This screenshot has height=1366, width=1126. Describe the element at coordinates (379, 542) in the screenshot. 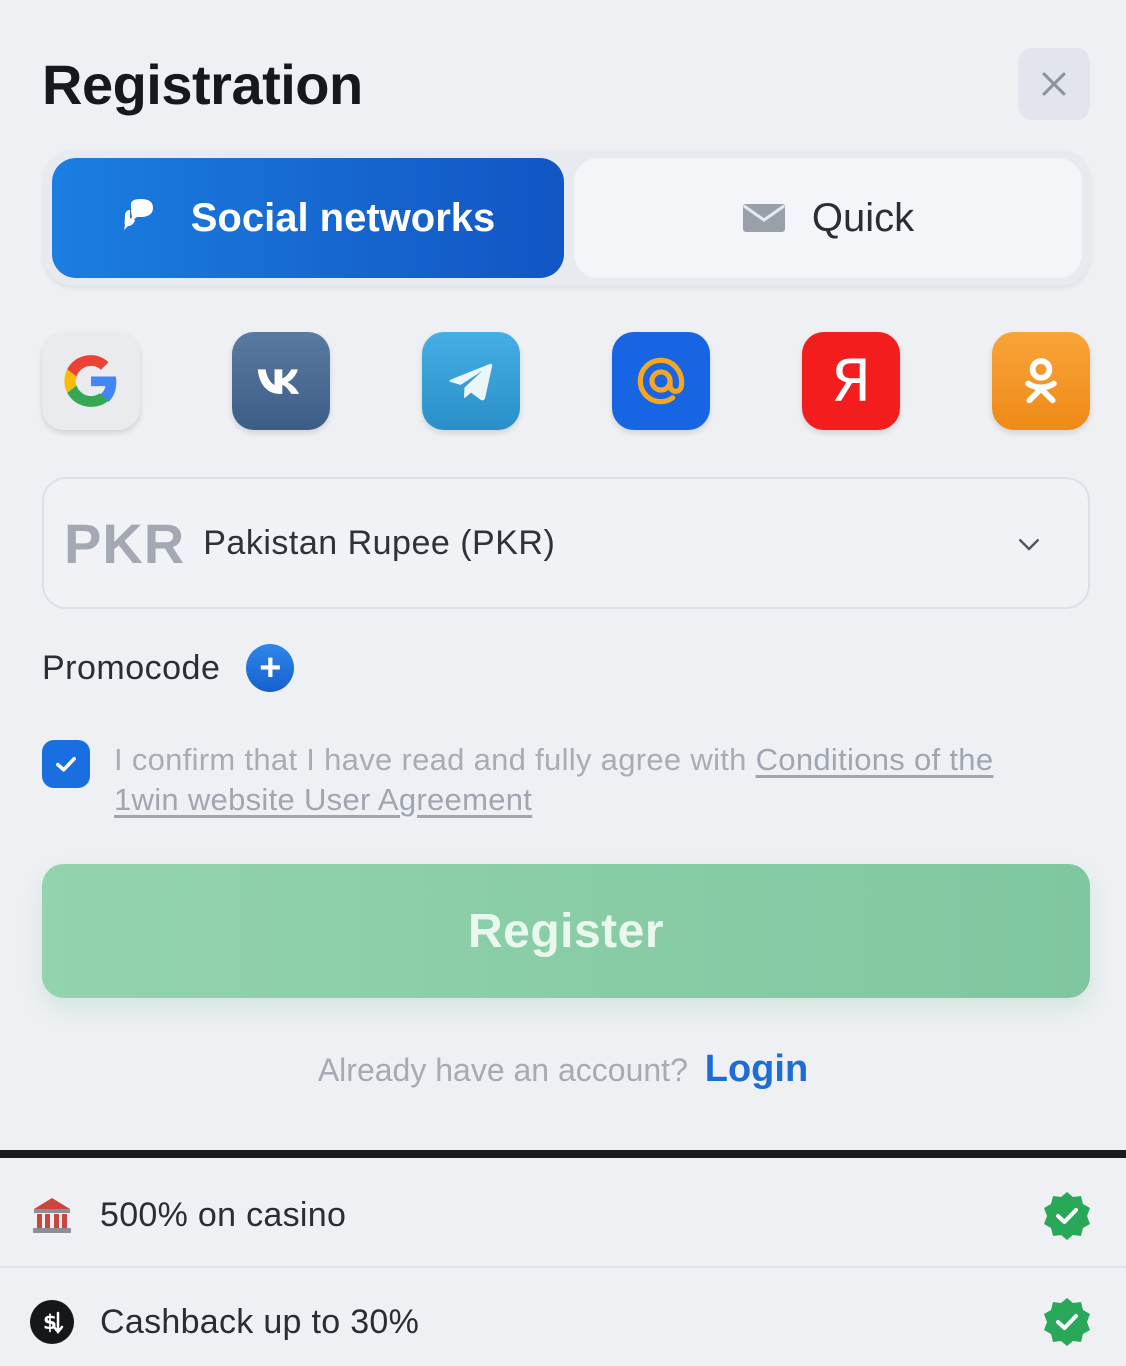

I see `currency-name: Pakistan Rupee (PKR)` at that location.